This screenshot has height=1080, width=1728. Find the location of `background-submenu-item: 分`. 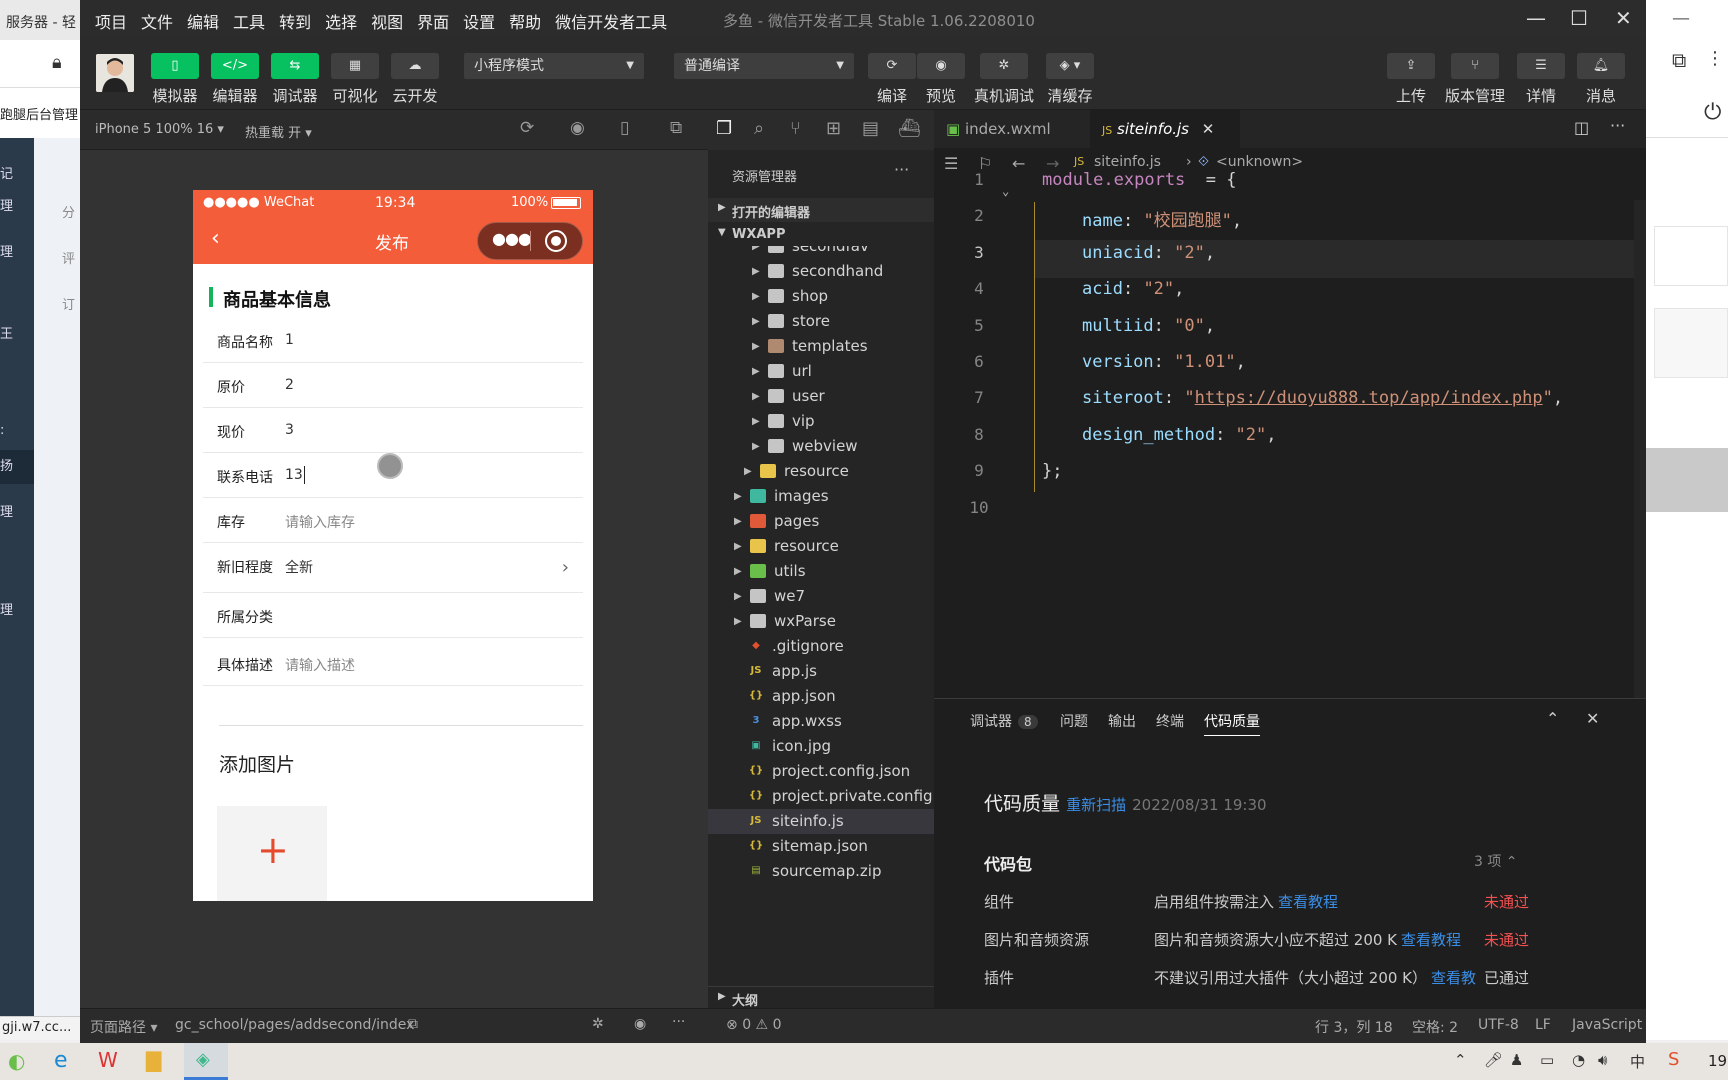

background-submenu-item: 分 is located at coordinates (68, 211).